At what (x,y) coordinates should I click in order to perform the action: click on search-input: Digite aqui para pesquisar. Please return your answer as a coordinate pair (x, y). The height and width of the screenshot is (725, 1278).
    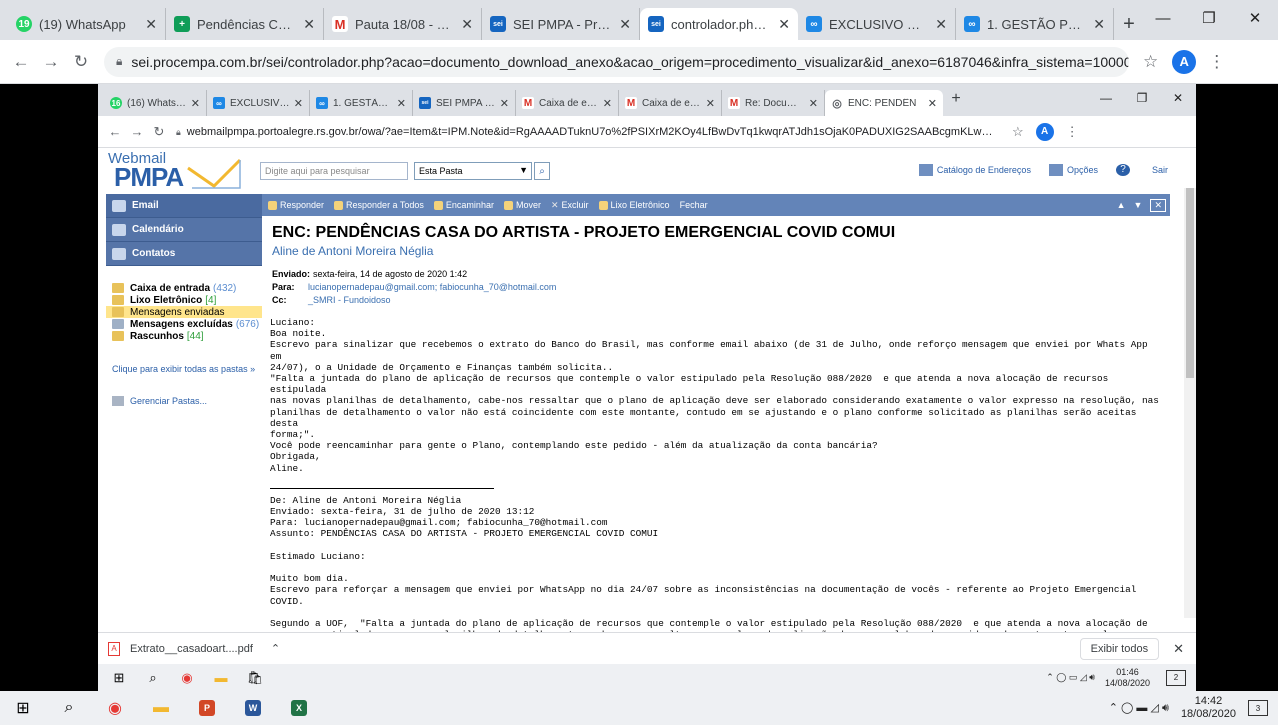
    Looking at the image, I should click on (334, 171).